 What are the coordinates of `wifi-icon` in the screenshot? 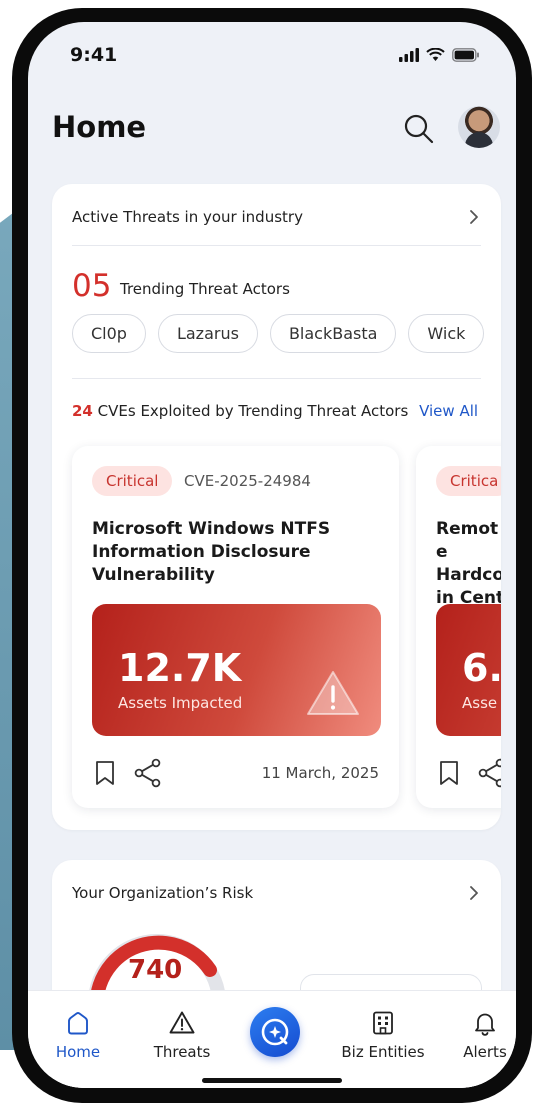 It's located at (435, 54).